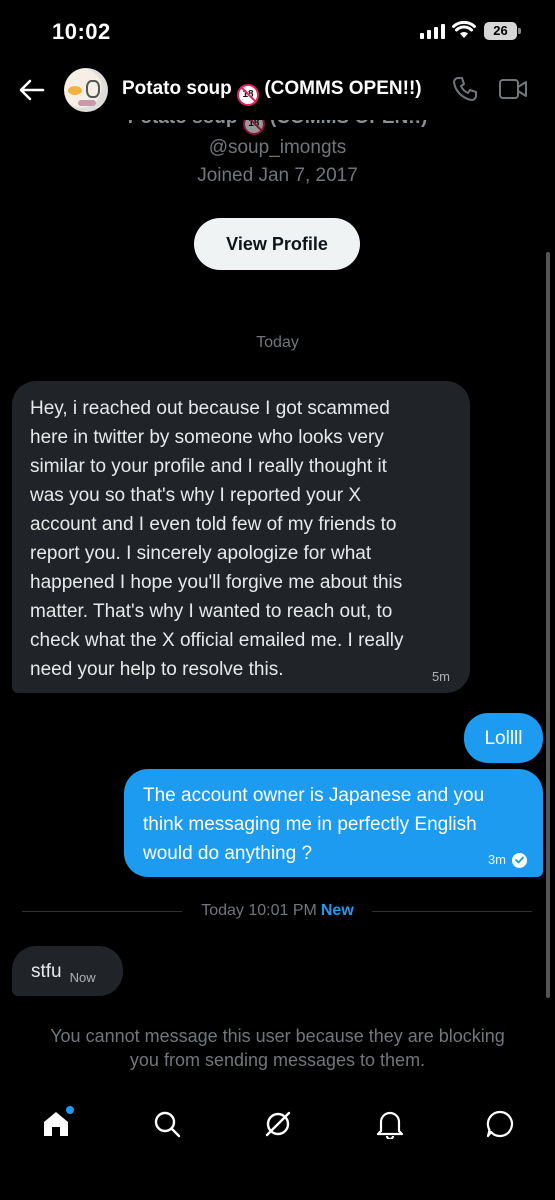 Image resolution: width=555 pixels, height=1200 pixels. I want to click on conversation-header: Potato soup 18 (COMMS OPEN!!), so click(277, 90).